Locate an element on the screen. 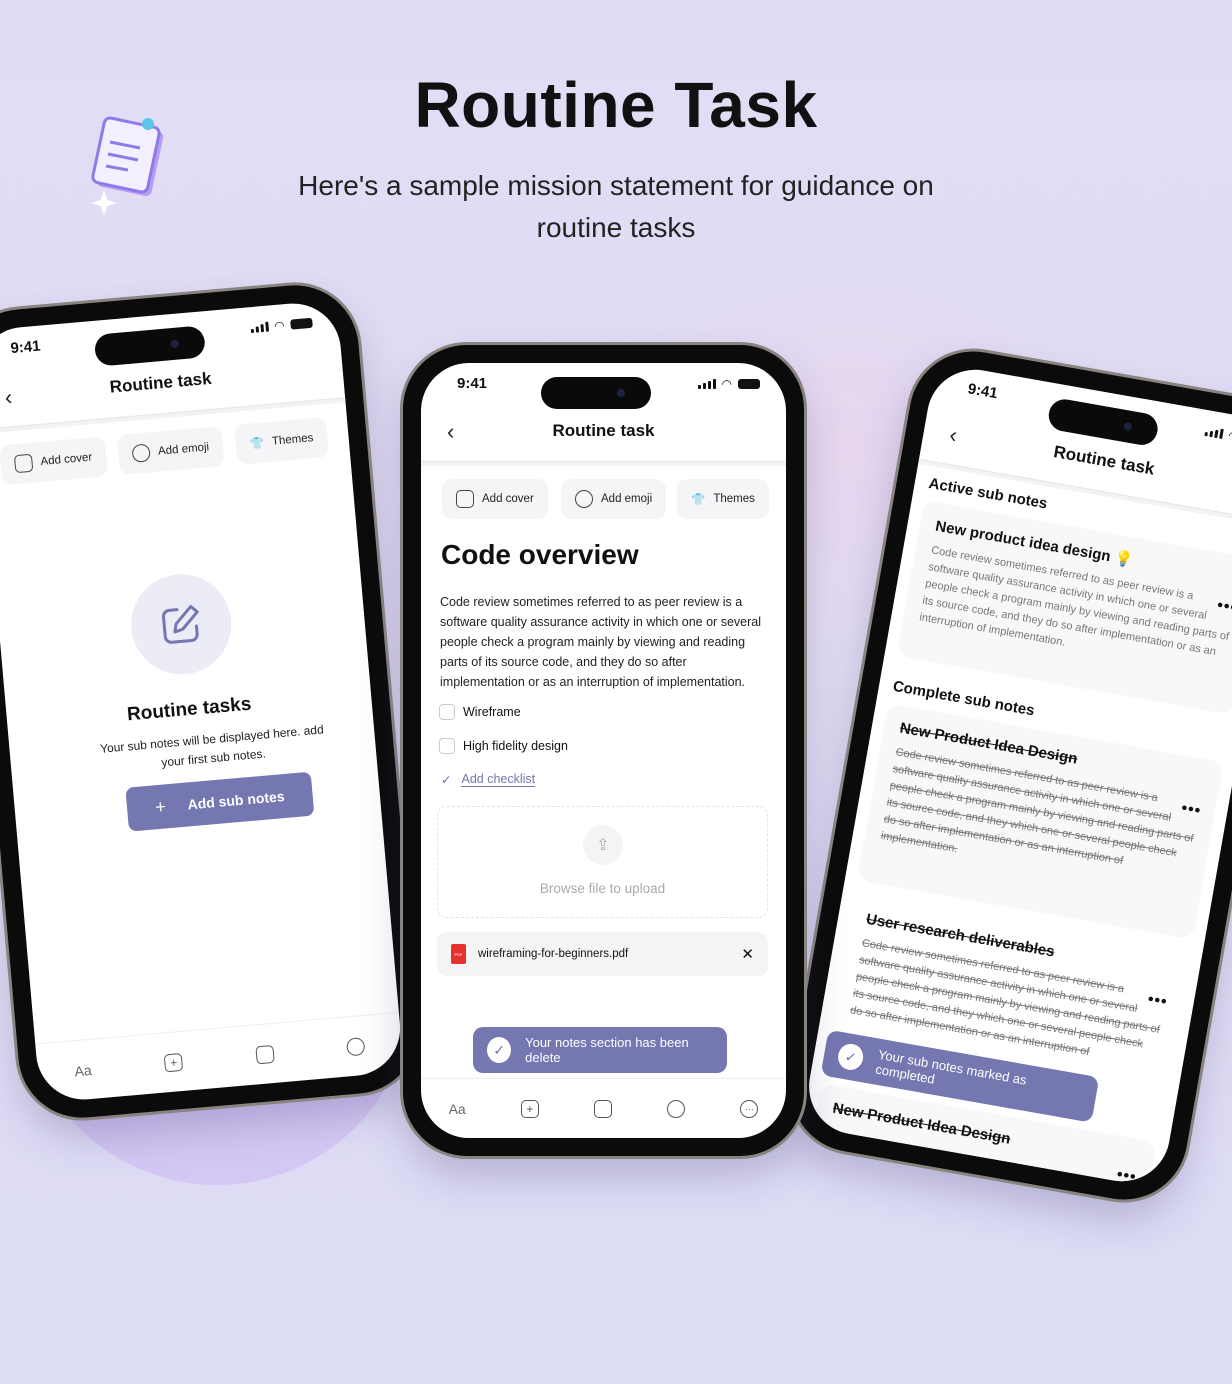  toast-notification: ✓ Your notes section has been delete is located at coordinates (600, 1050).